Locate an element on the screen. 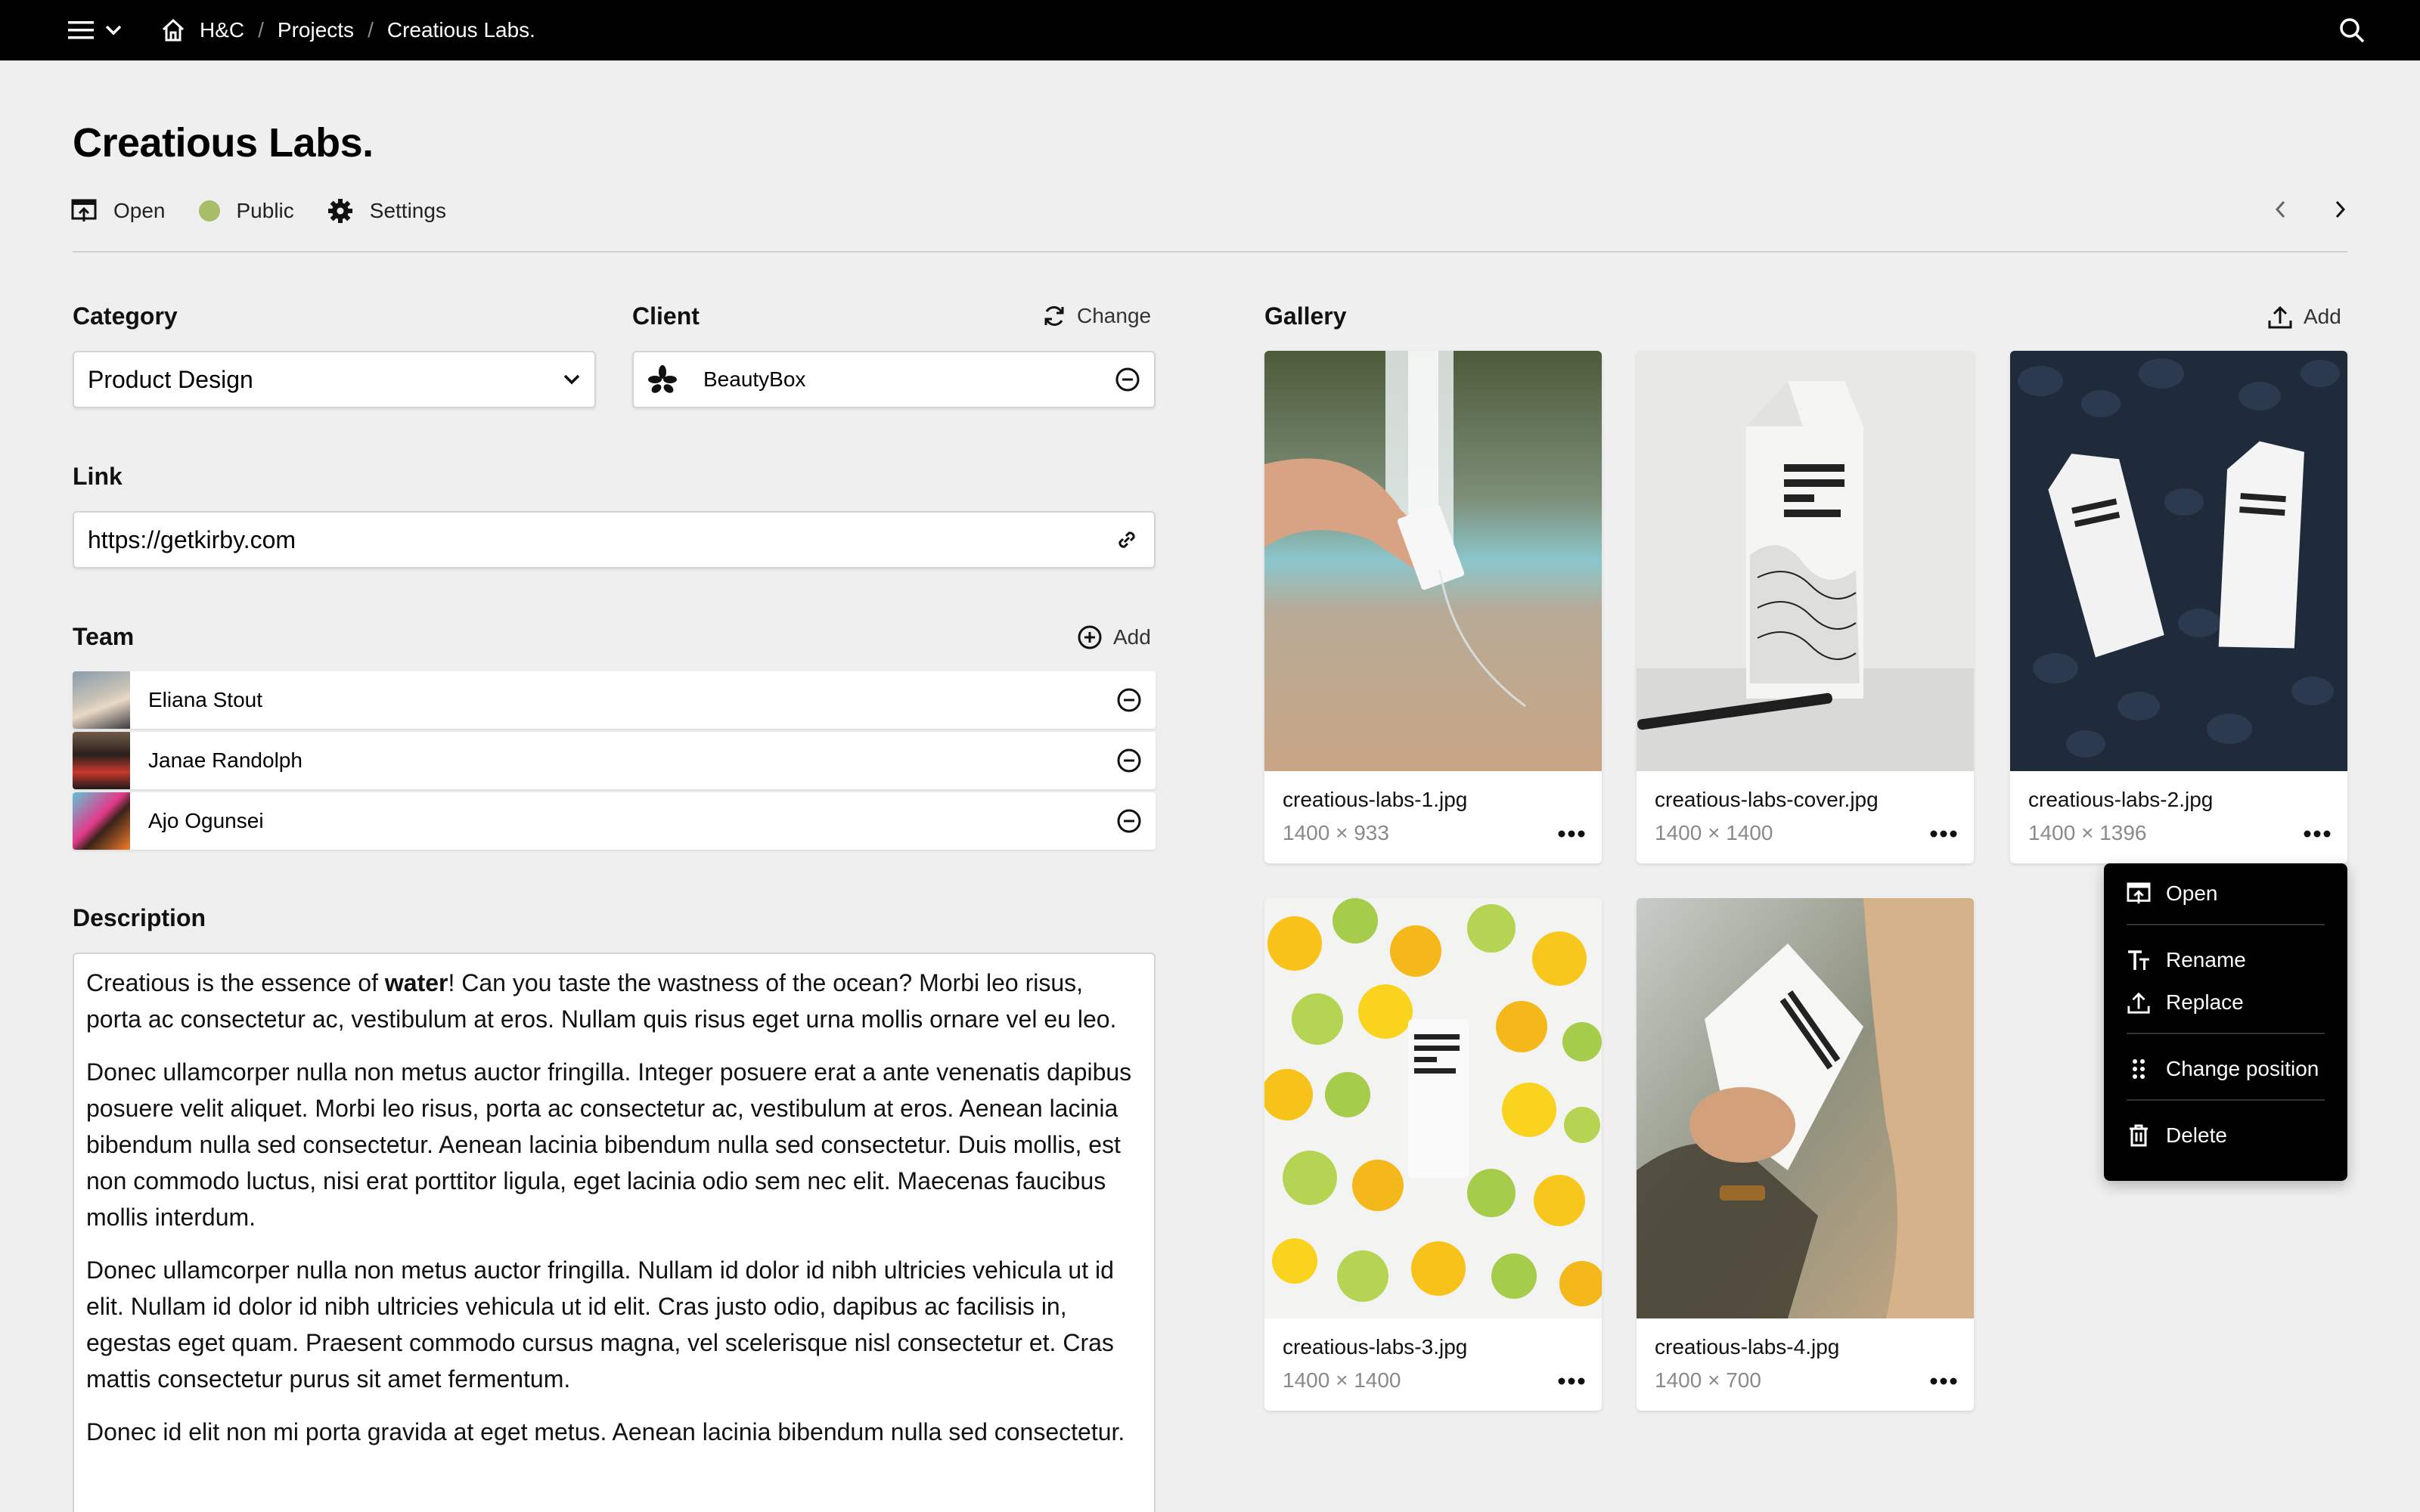 The image size is (2420, 1512). chevron-down-icon is located at coordinates (114, 30).